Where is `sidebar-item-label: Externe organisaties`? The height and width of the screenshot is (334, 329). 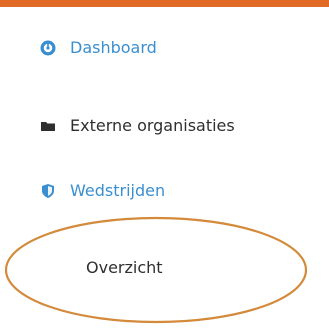
sidebar-item-label: Externe organisaties is located at coordinates (152, 125).